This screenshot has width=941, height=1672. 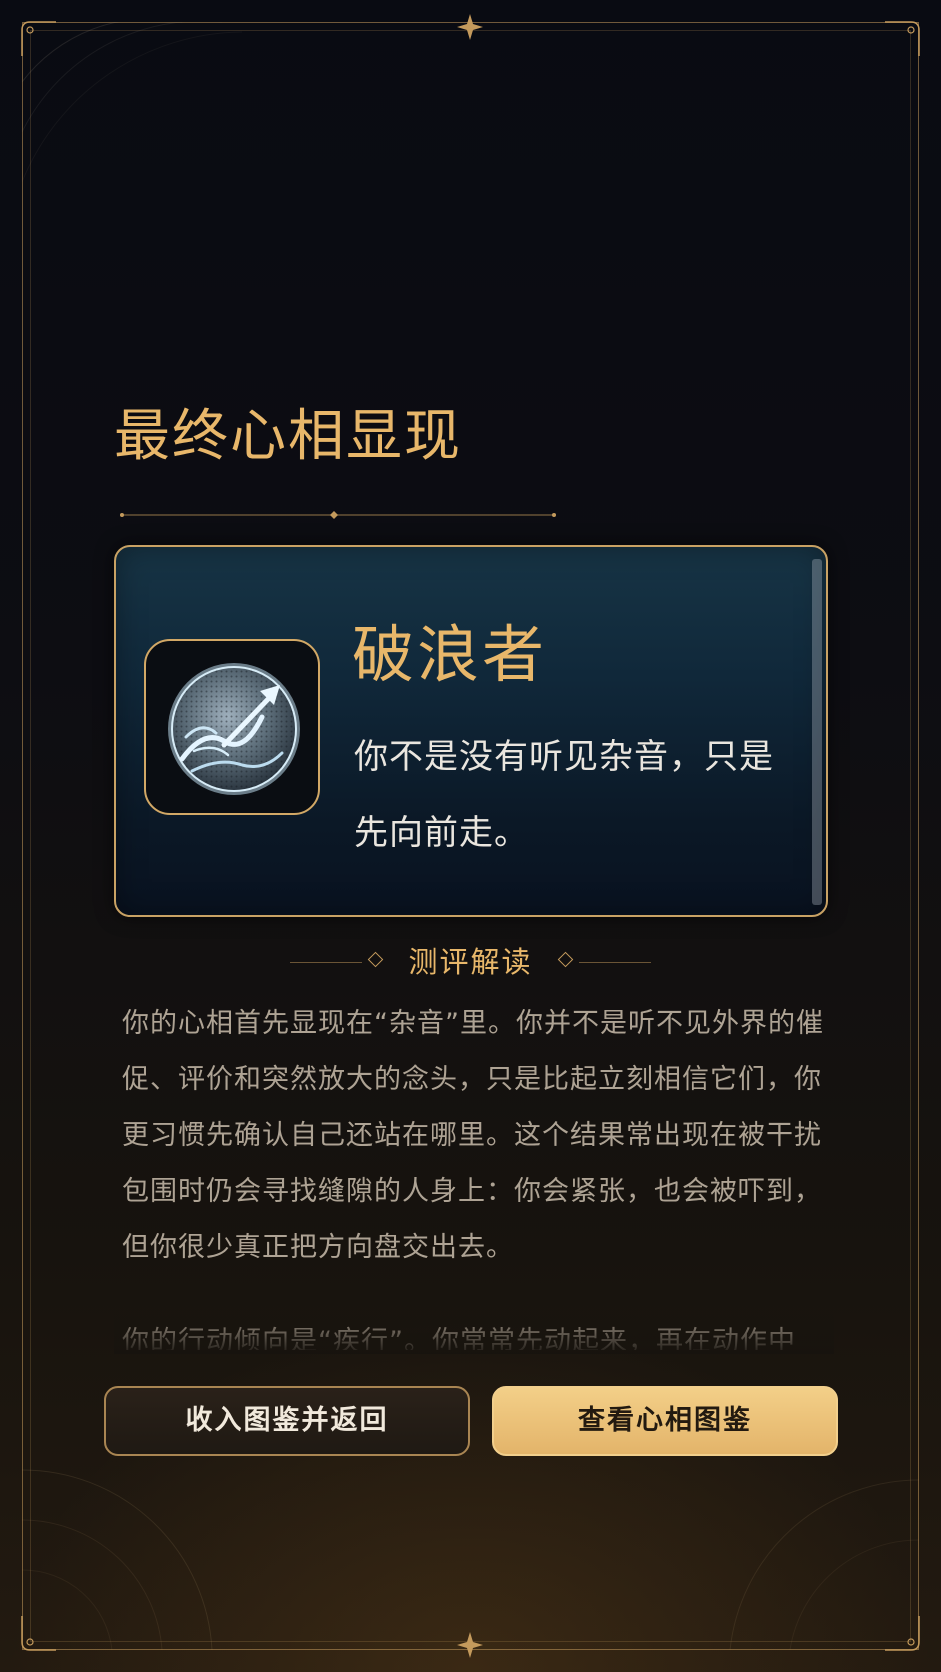 What do you see at coordinates (38, 1633) in the screenshot?
I see `corner-ornament-bottom-left` at bounding box center [38, 1633].